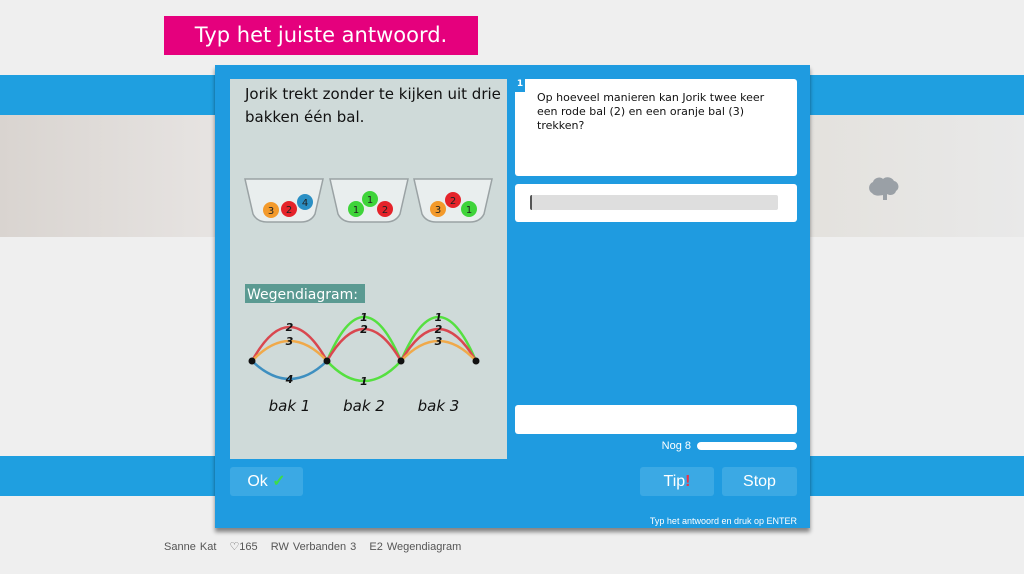 This screenshot has height=574, width=1024. Describe the element at coordinates (676, 446) in the screenshot. I see `remaining-count: Nog 8` at that location.